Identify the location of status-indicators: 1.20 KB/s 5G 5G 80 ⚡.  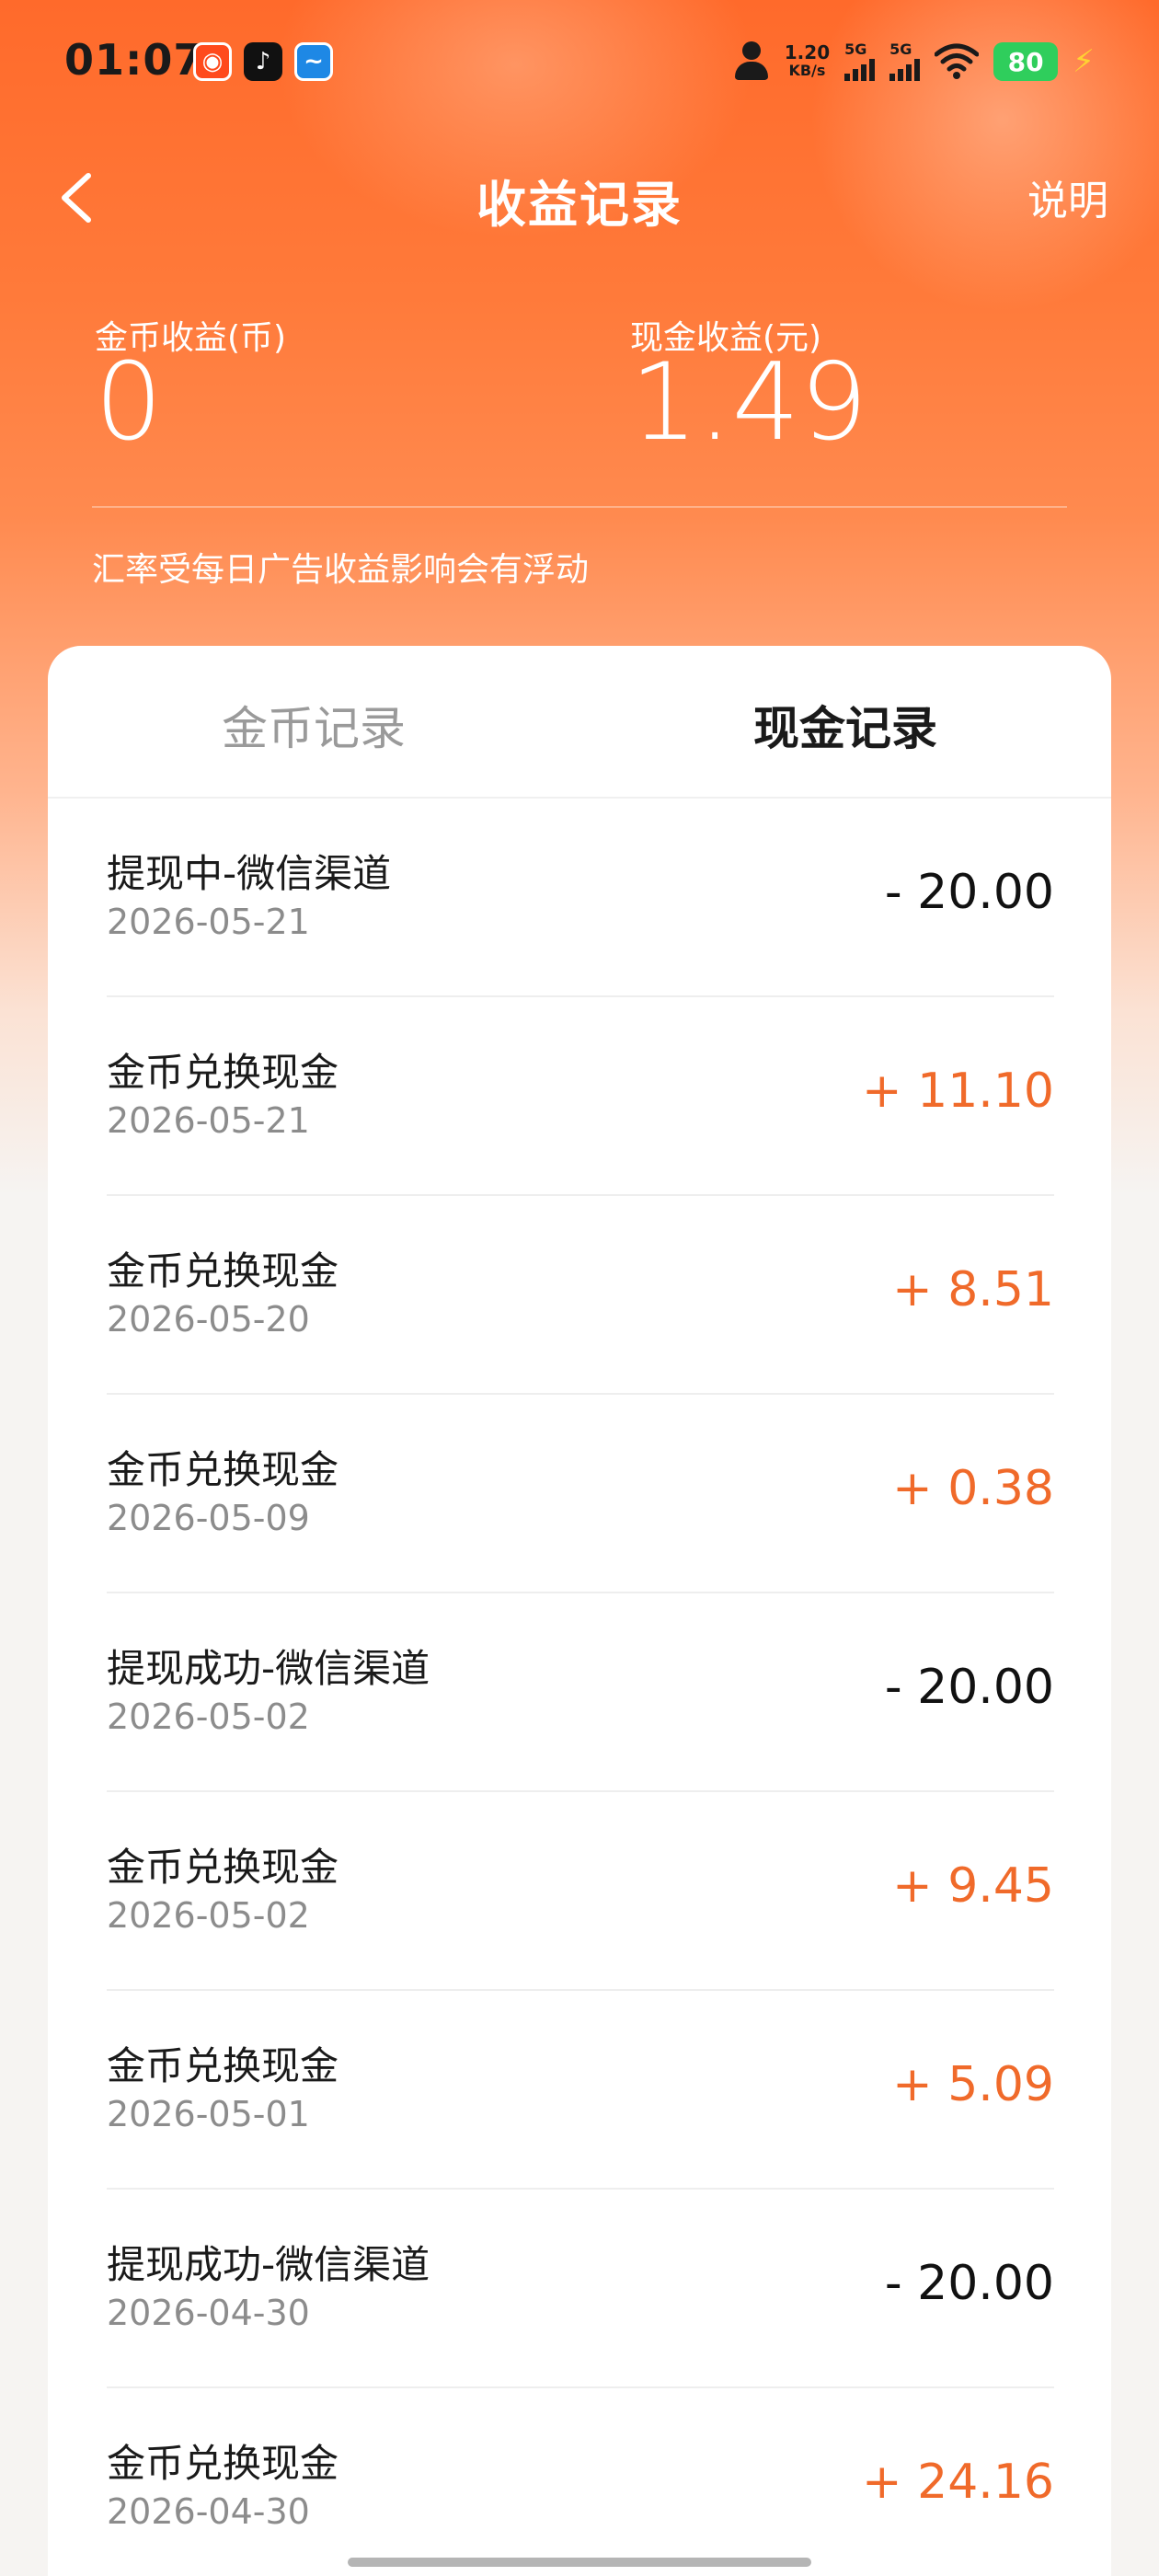
(914, 62).